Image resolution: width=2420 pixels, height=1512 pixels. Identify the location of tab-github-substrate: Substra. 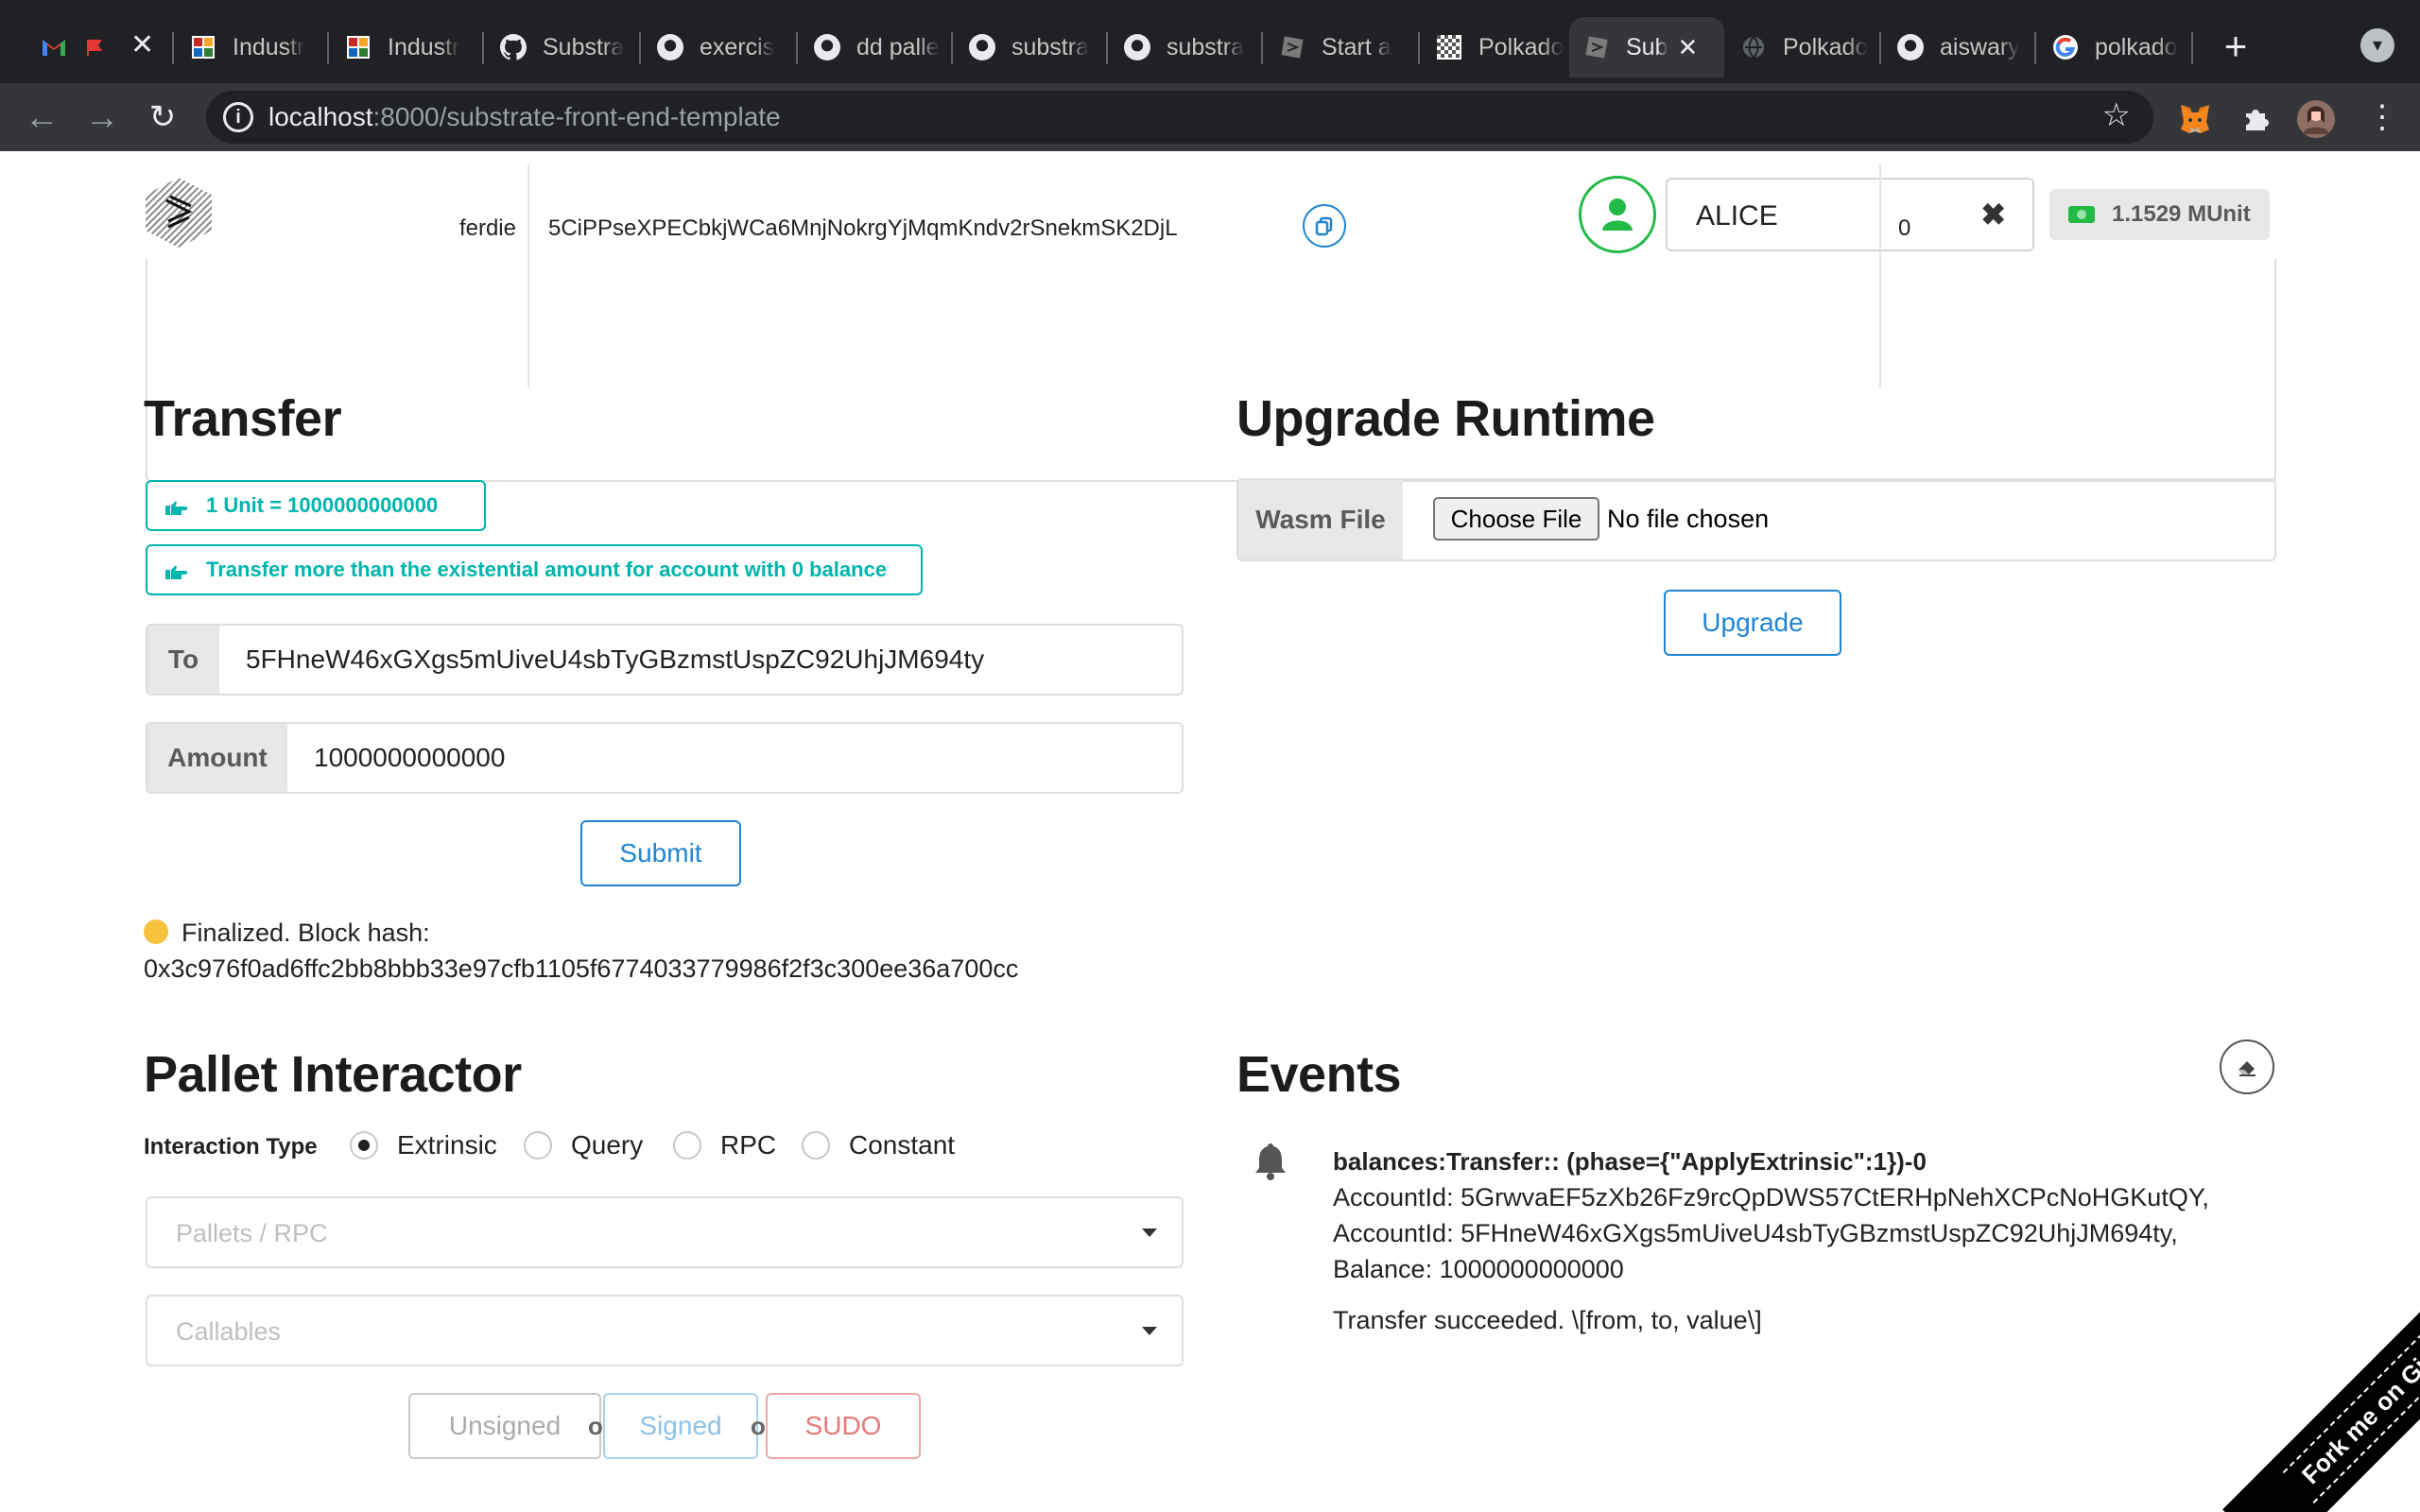
(561, 47).